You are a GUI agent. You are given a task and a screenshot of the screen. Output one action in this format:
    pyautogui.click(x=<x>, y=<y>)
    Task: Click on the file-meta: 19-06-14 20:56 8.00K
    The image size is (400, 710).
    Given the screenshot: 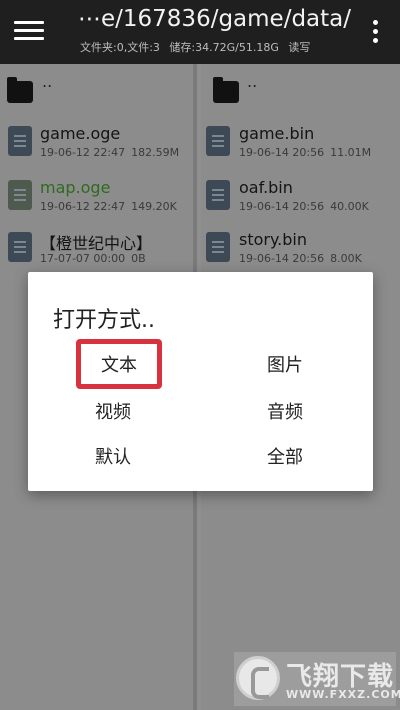 What is the action you would take?
    pyautogui.click(x=303, y=258)
    